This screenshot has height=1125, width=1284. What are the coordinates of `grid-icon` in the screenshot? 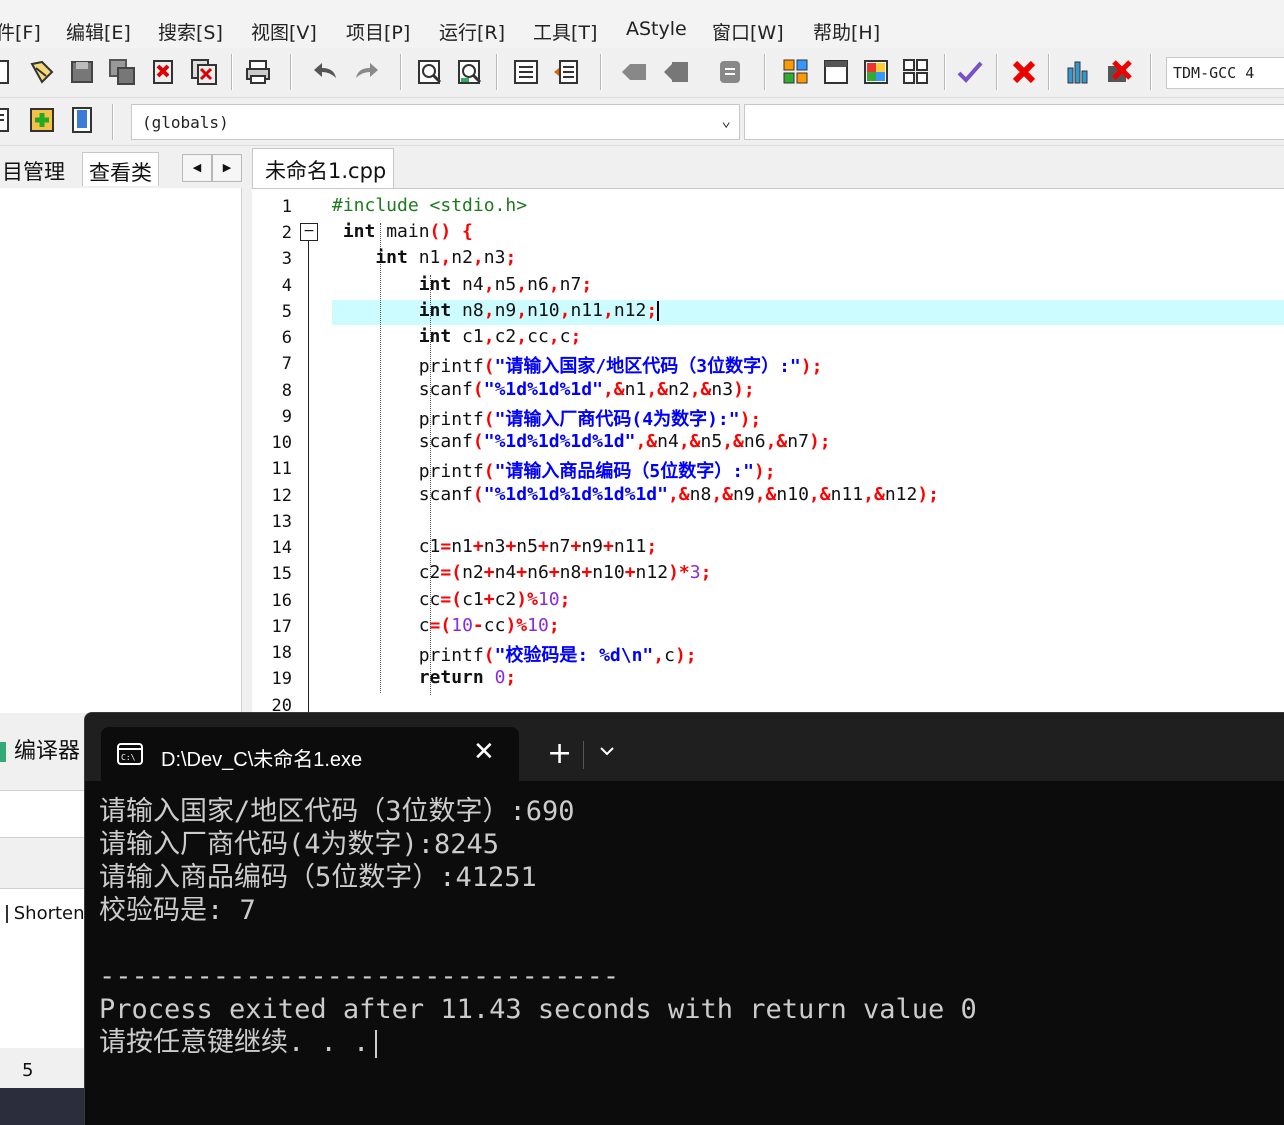 It's located at (916, 72).